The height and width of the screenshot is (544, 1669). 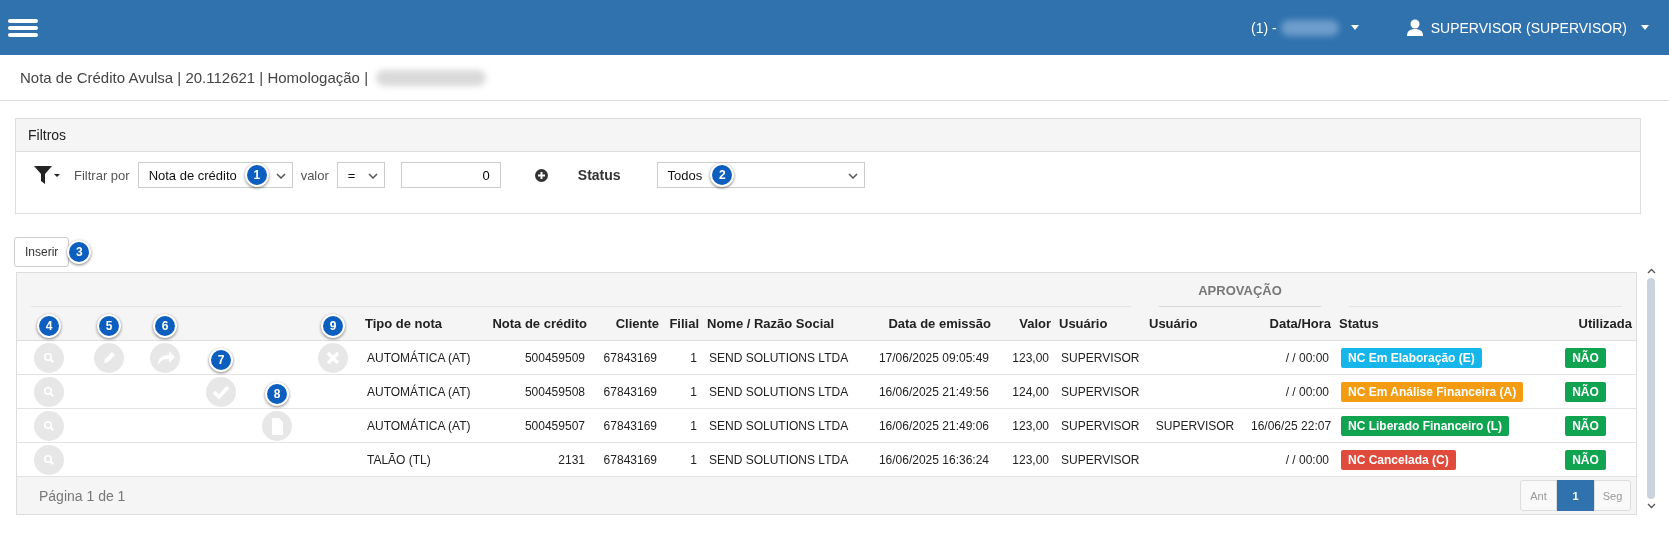 What do you see at coordinates (637, 323) in the screenshot?
I see `column-header: Cliente` at bounding box center [637, 323].